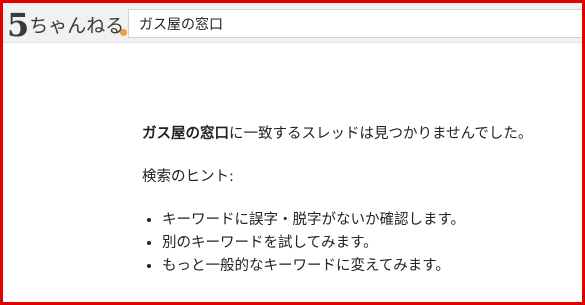  Describe the element at coordinates (347, 220) in the screenshot. I see `list-item: キーワードに誤字・脱字がないか確認します。` at that location.